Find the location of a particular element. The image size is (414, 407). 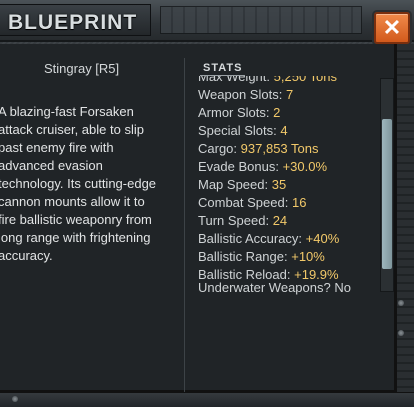

stat-row-map-speed: Map Speed: 35 is located at coordinates (288, 185).